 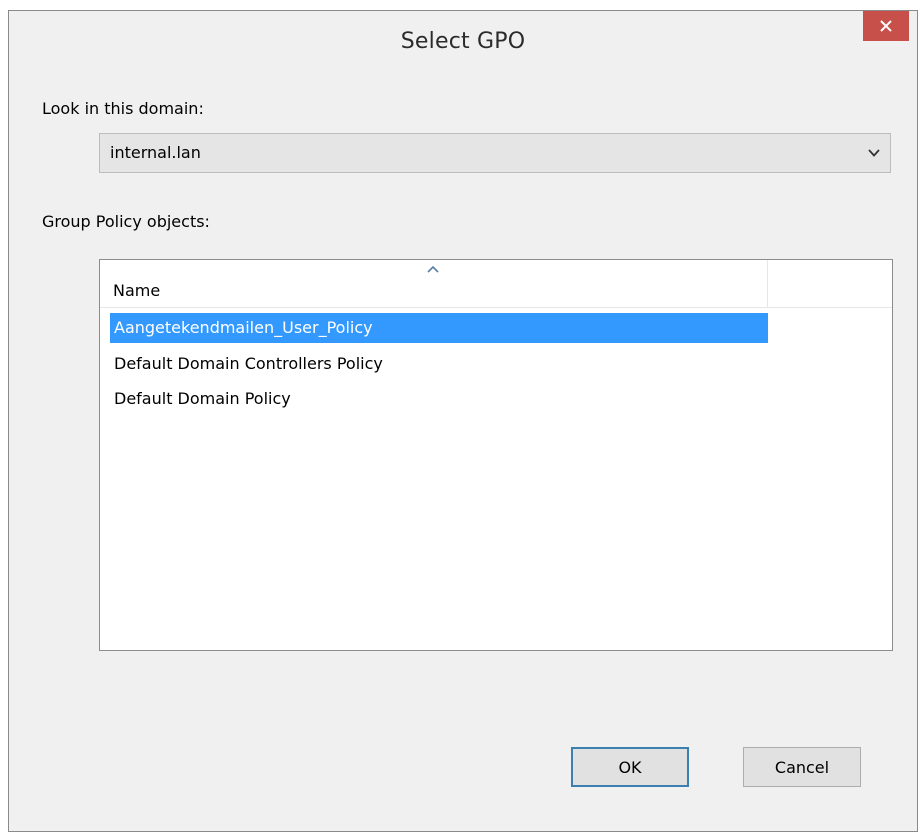 I want to click on list-header: Name, so click(x=496, y=284).